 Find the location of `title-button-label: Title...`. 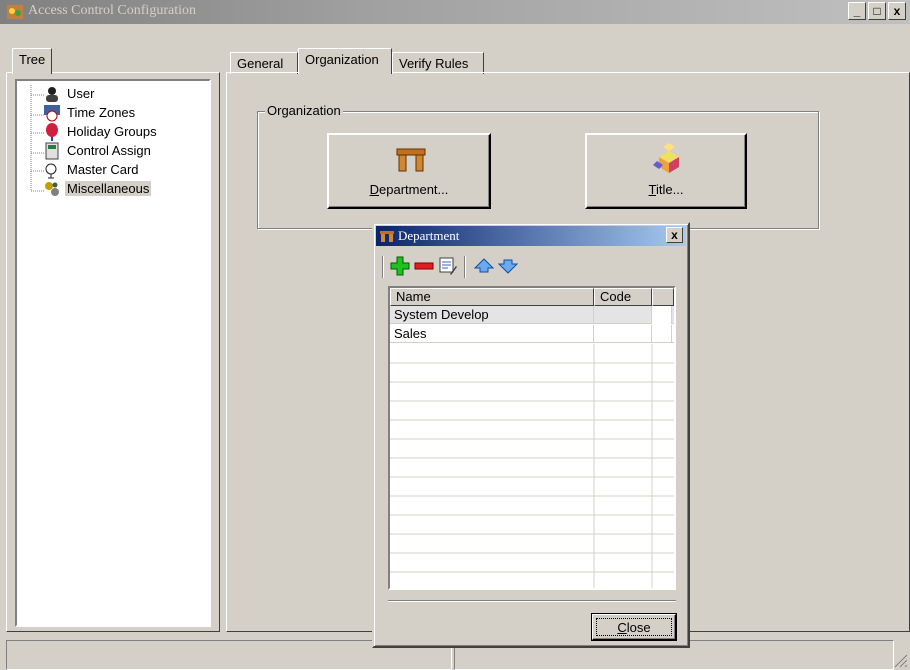

title-button-label: Title... is located at coordinates (666, 189).